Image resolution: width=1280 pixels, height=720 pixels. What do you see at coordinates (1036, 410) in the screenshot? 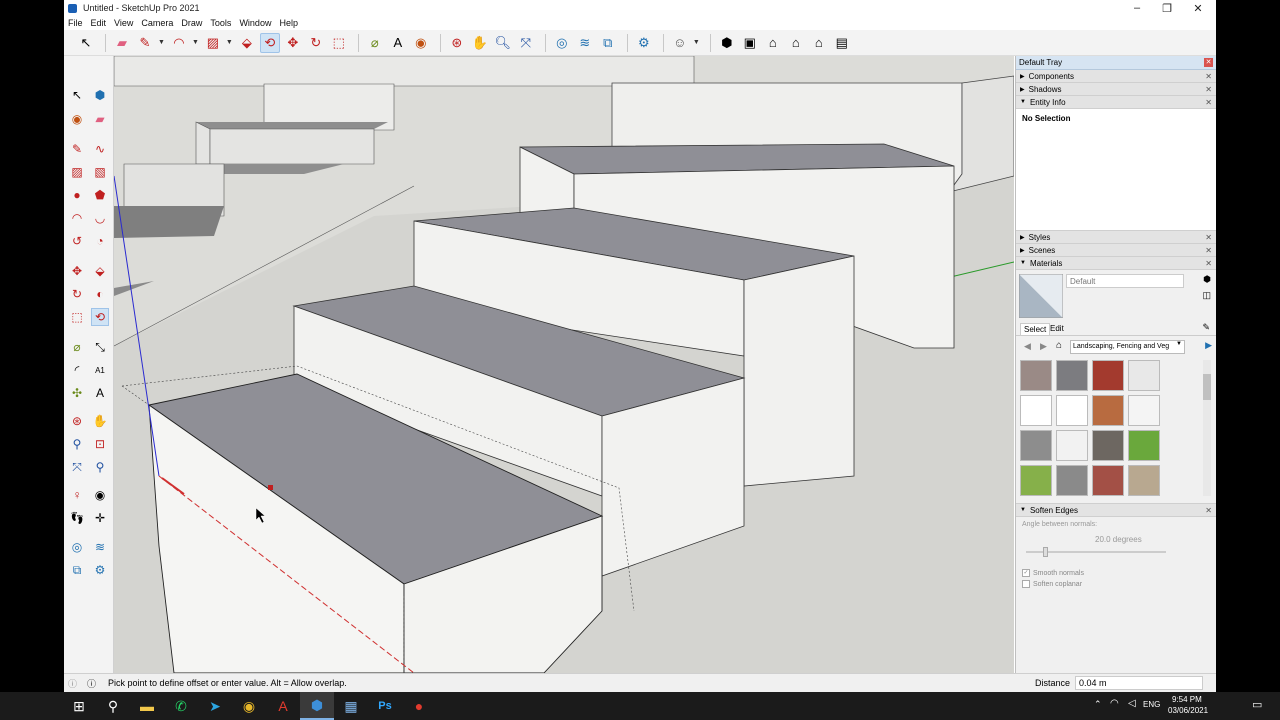
I see `material-swatch-lattice-diamond` at bounding box center [1036, 410].